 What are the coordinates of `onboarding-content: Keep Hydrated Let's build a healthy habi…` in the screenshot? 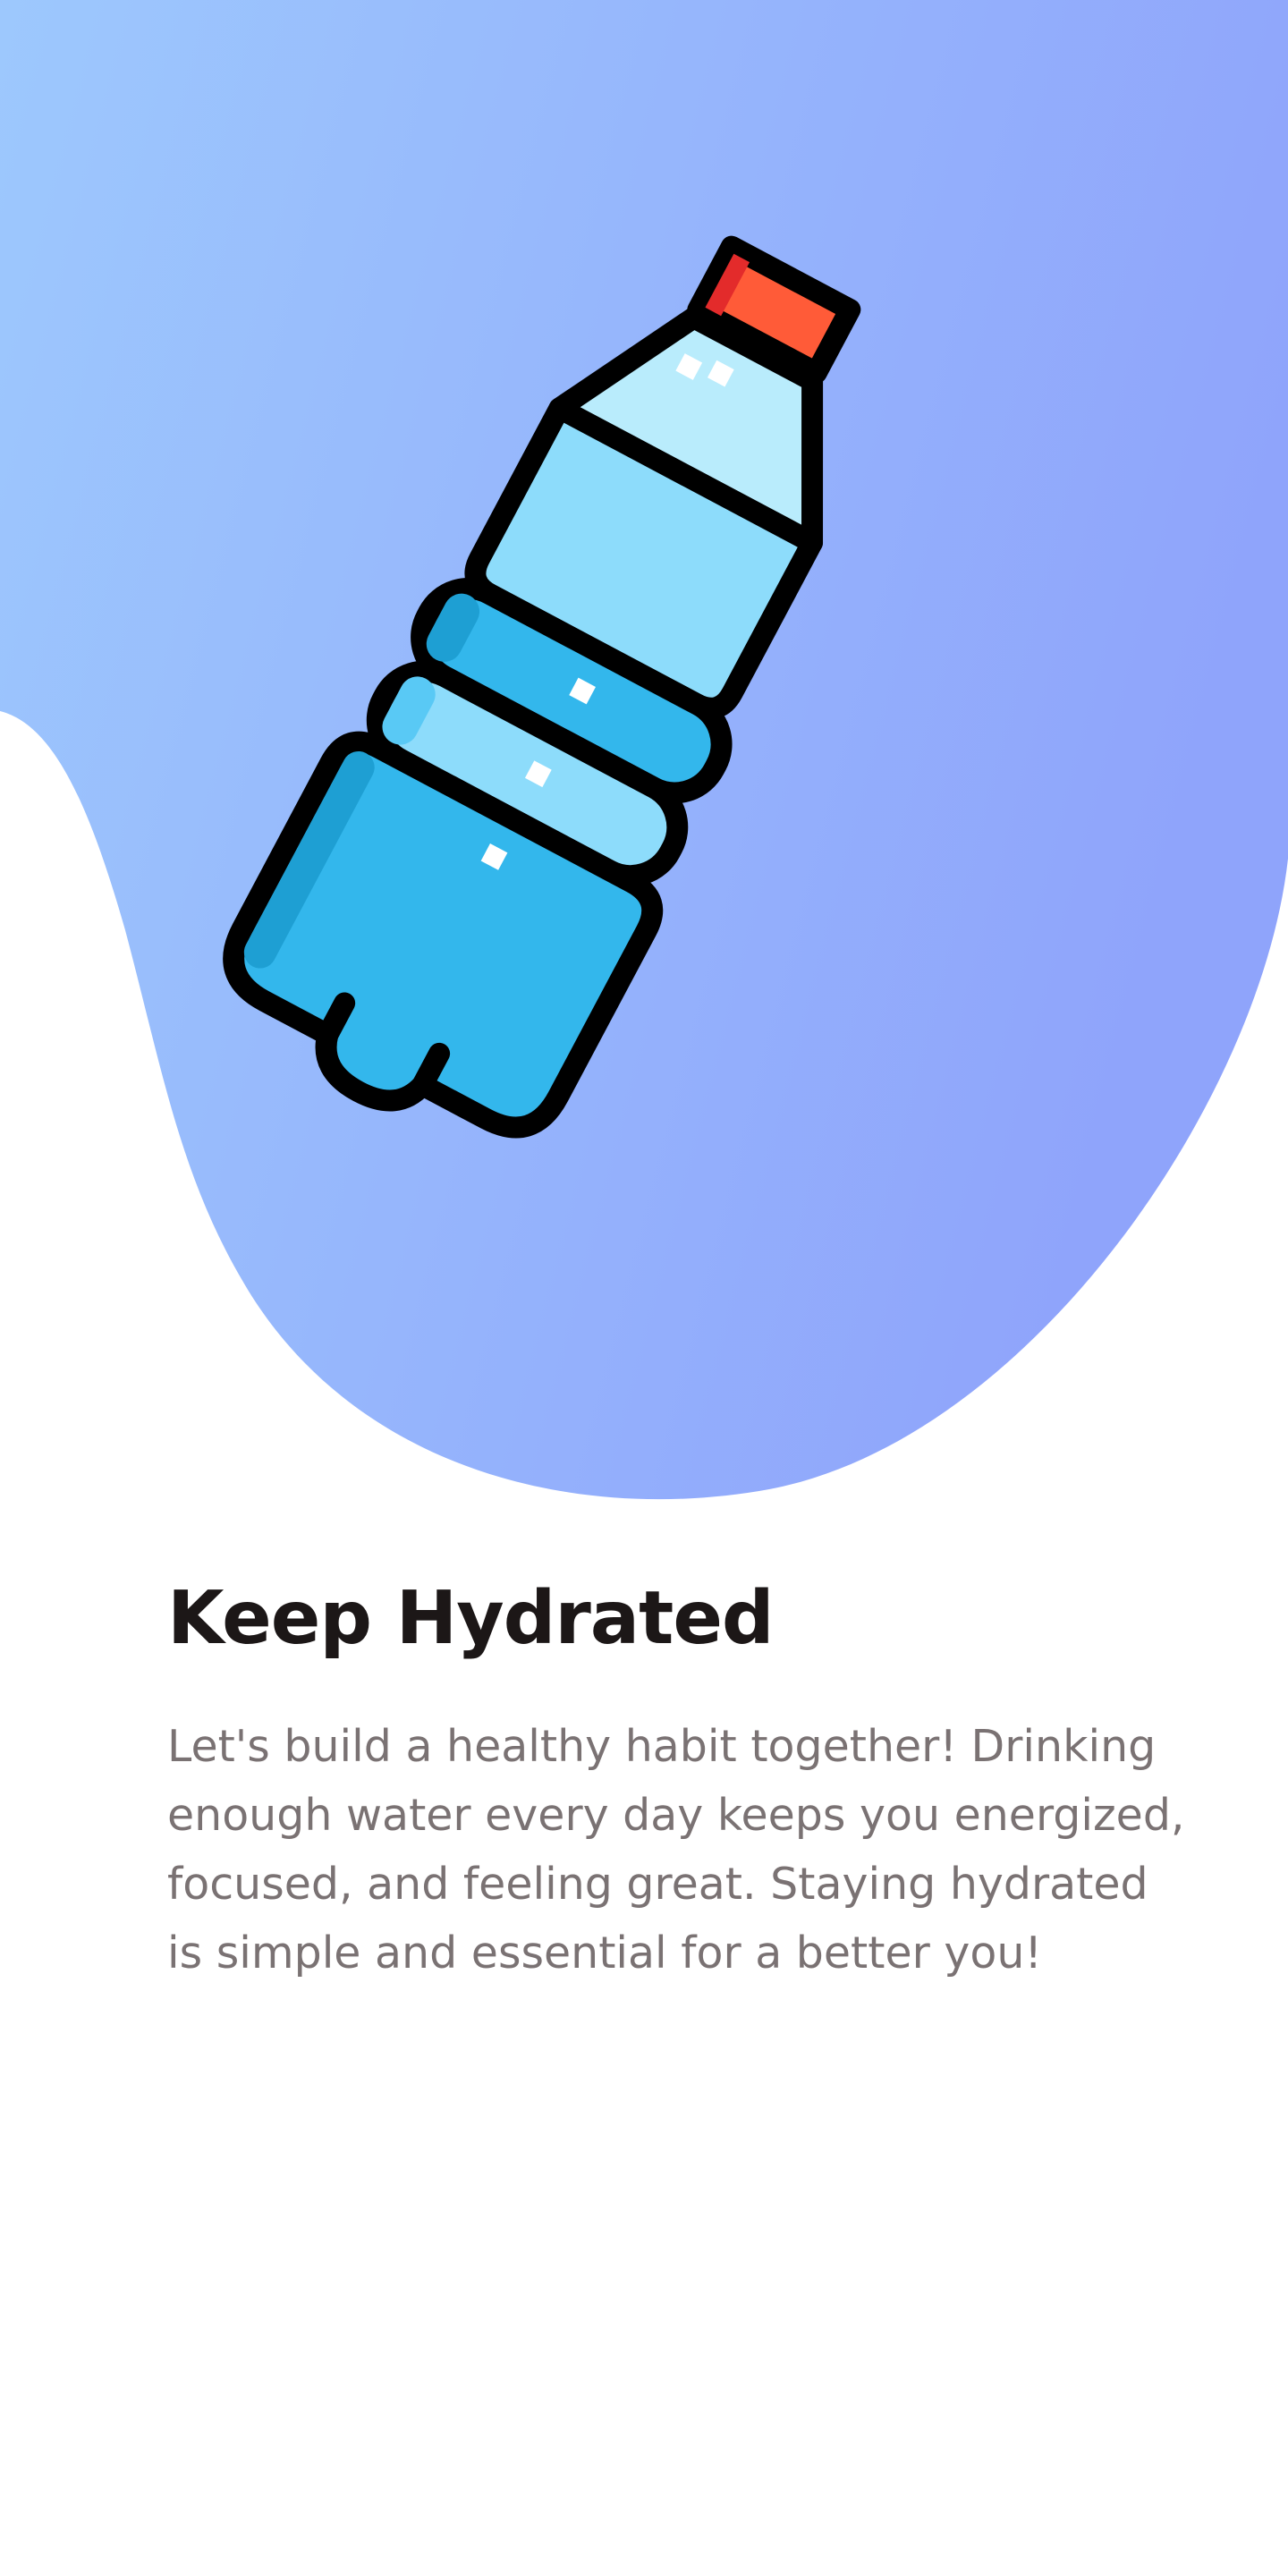 It's located at (677, 1780).